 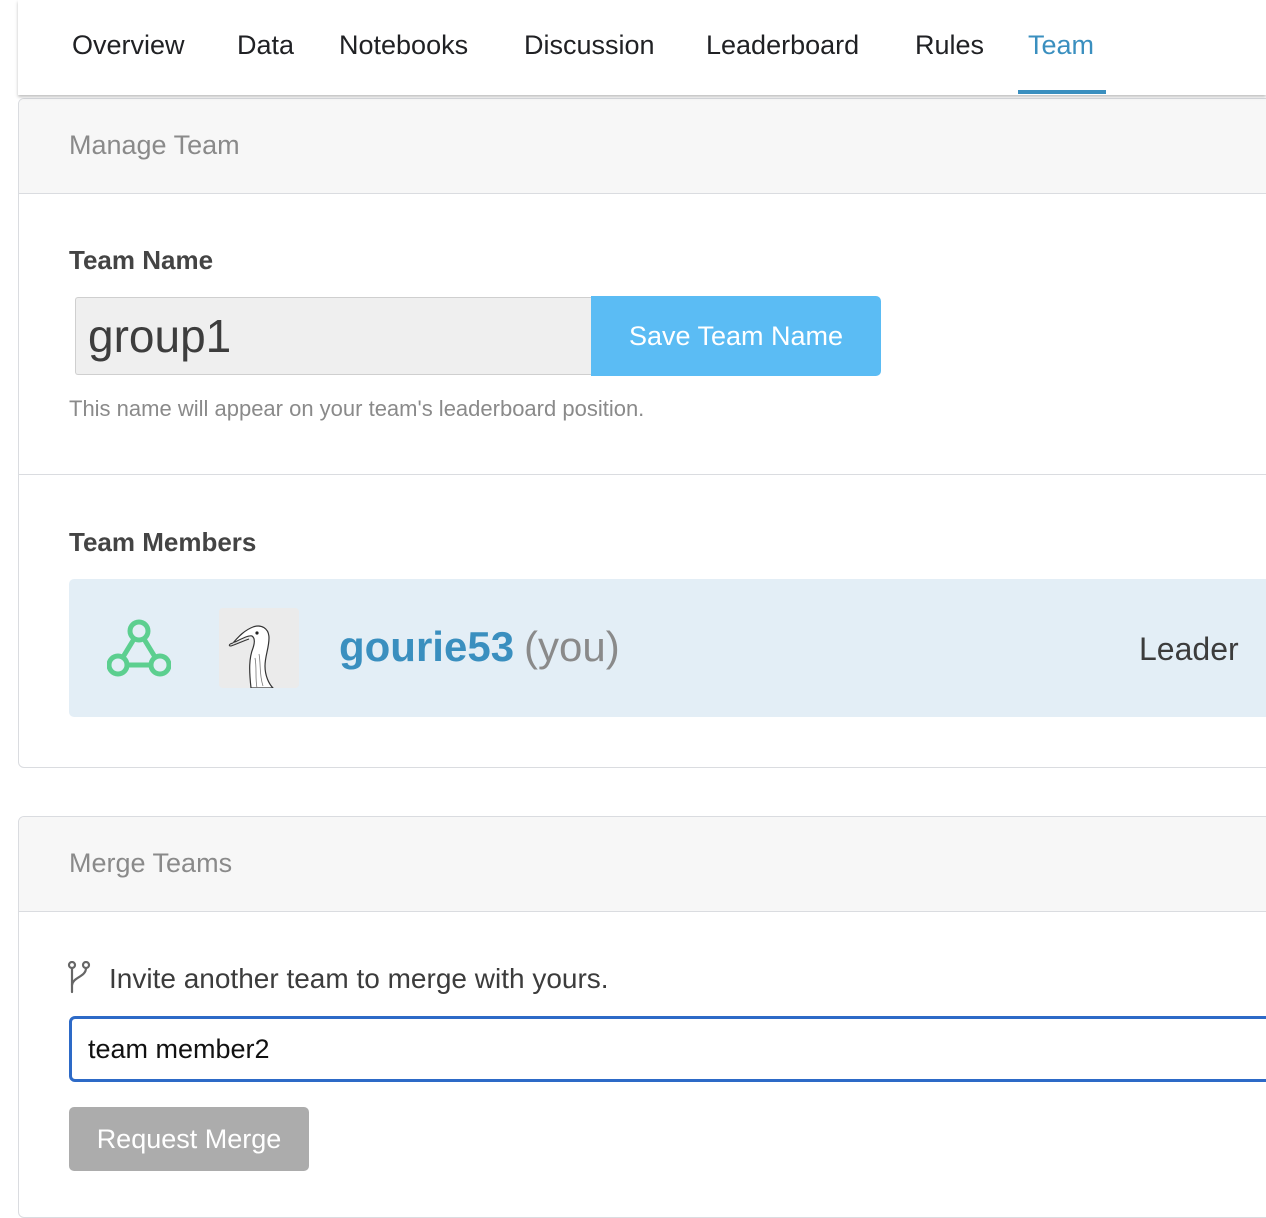 I want to click on active-tab-indicator, so click(x=1062, y=92).